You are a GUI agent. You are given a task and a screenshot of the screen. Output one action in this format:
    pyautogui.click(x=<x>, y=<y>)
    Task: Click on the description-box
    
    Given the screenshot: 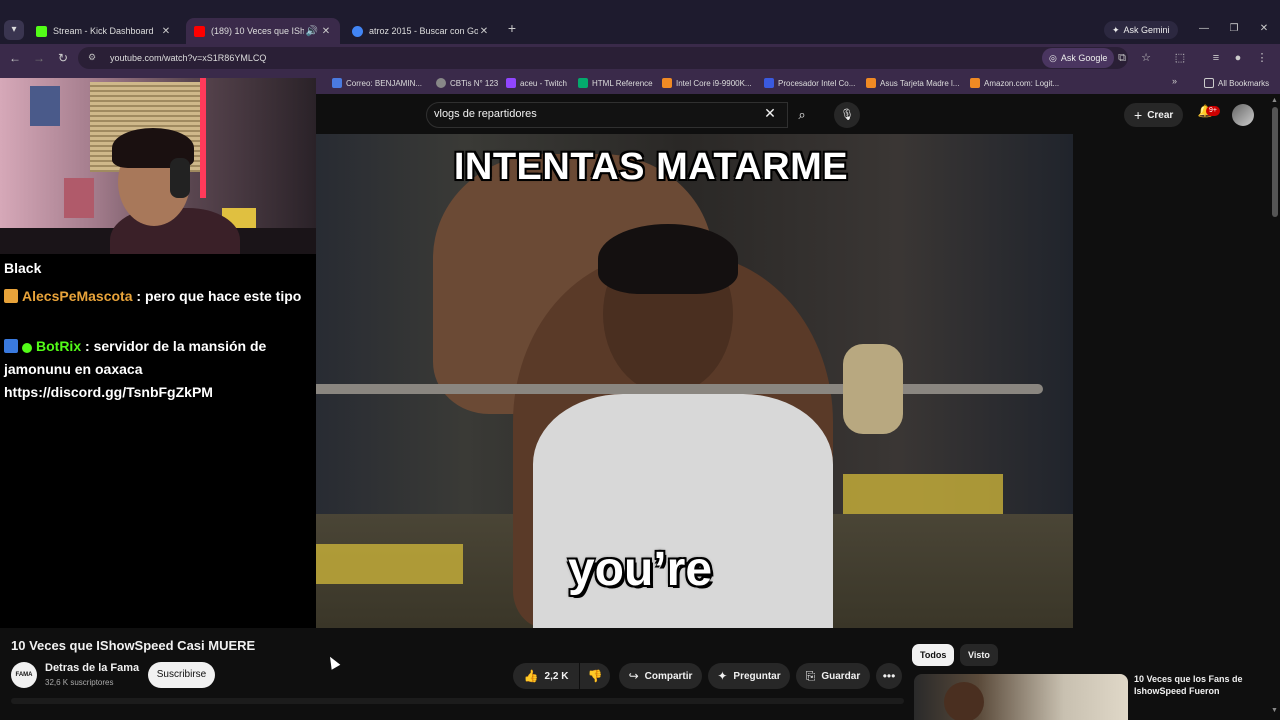 What is the action you would take?
    pyautogui.click(x=457, y=701)
    